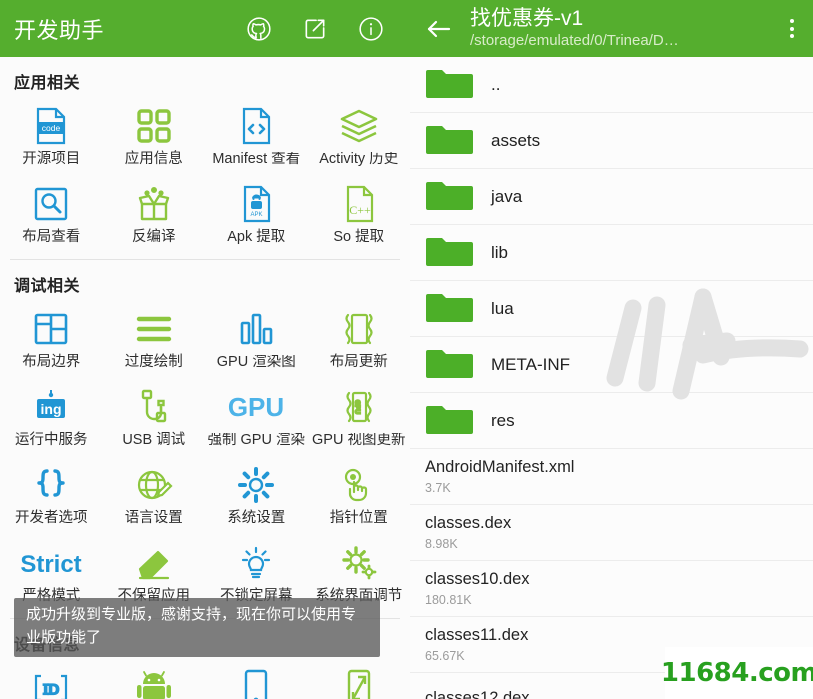 The image size is (813, 699). I want to click on appbar-actions, so click(321, 29).